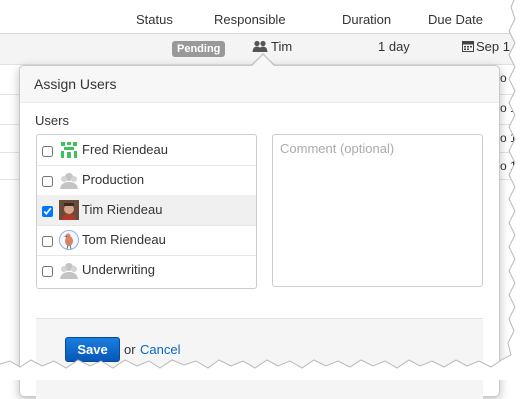 Image resolution: width=528 pixels, height=399 pixels. Describe the element at coordinates (118, 269) in the screenshot. I see `user-name: Underwriting` at that location.